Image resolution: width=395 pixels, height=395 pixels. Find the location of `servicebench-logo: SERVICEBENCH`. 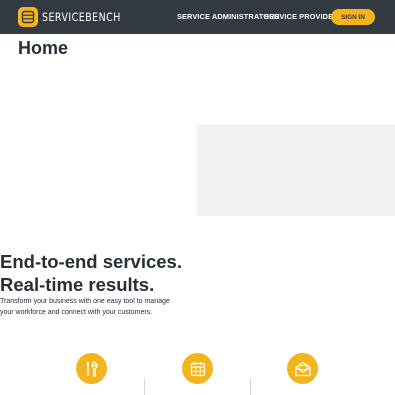

servicebench-logo: SERVICEBENCH is located at coordinates (78, 17).